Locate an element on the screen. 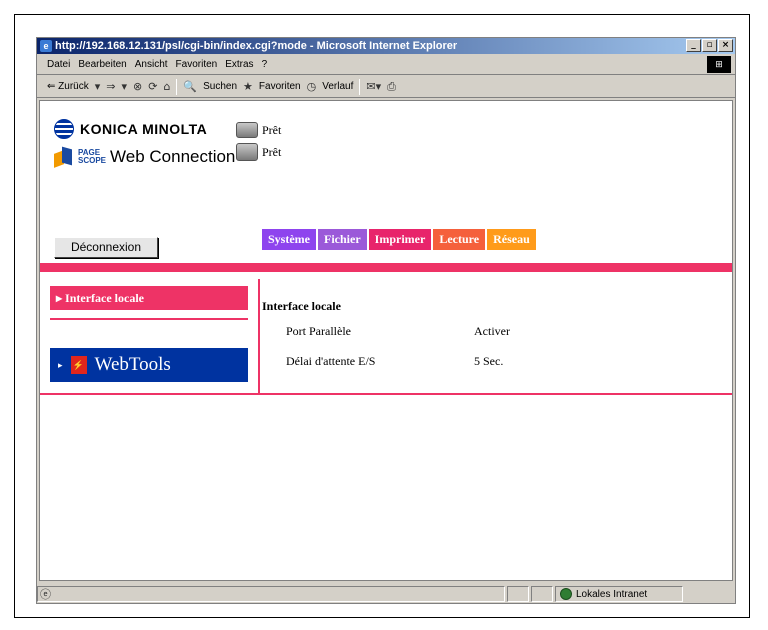  konica-text: KONICA MINOLTA is located at coordinates (144, 129).